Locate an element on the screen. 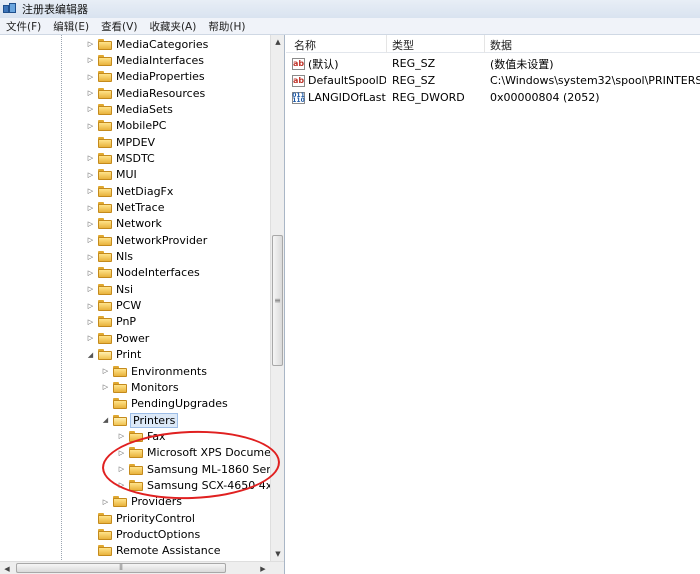 The height and width of the screenshot is (574, 700). tree-item: ▷ Samsung SCX-4650 4x21S is located at coordinates (200, 485).